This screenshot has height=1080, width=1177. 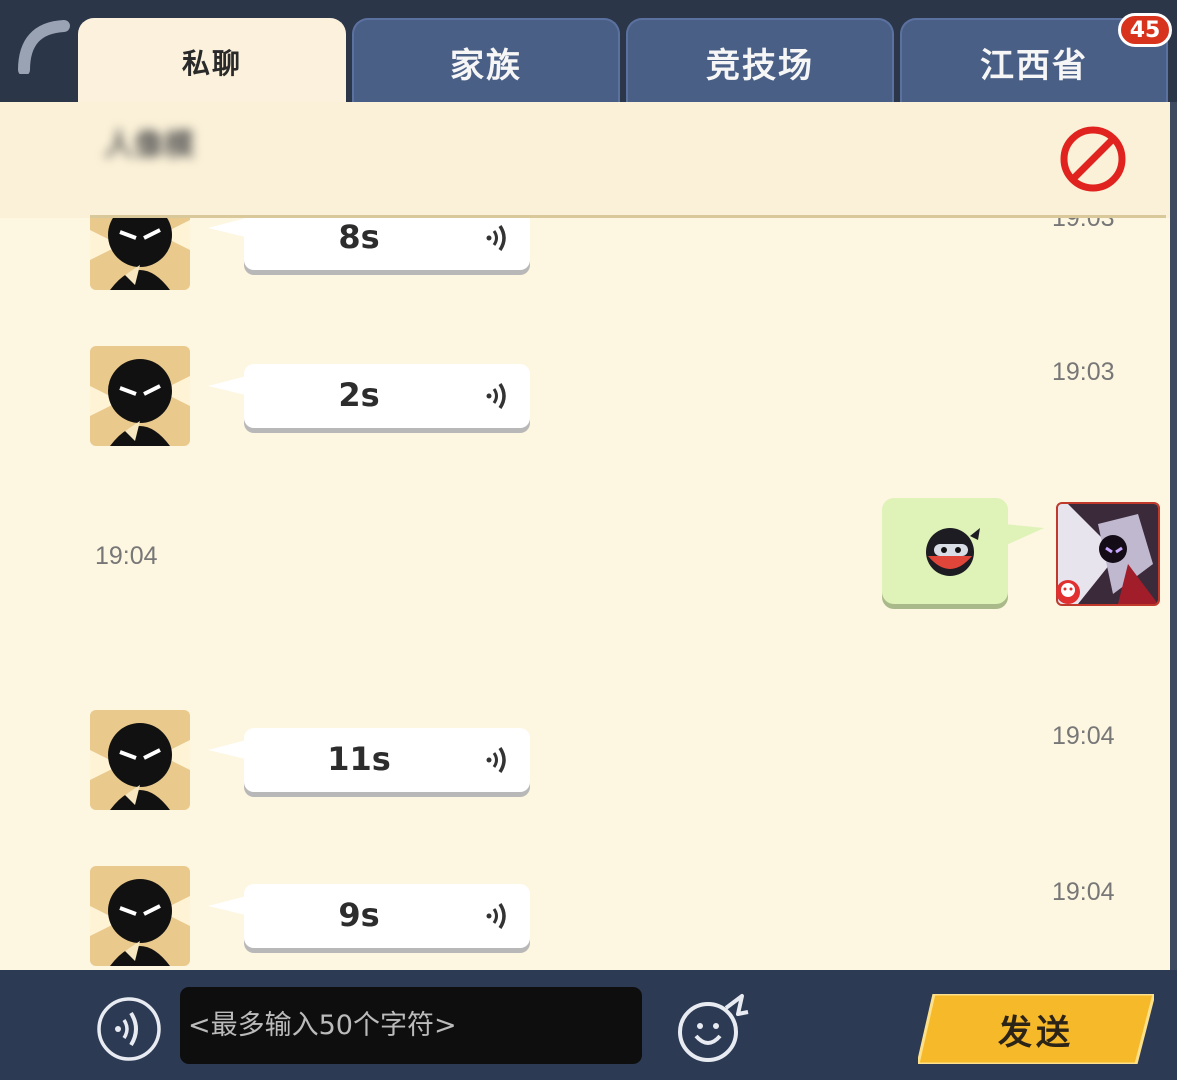 What do you see at coordinates (1068, 591) in the screenshot?
I see `vip-badge-icon` at bounding box center [1068, 591].